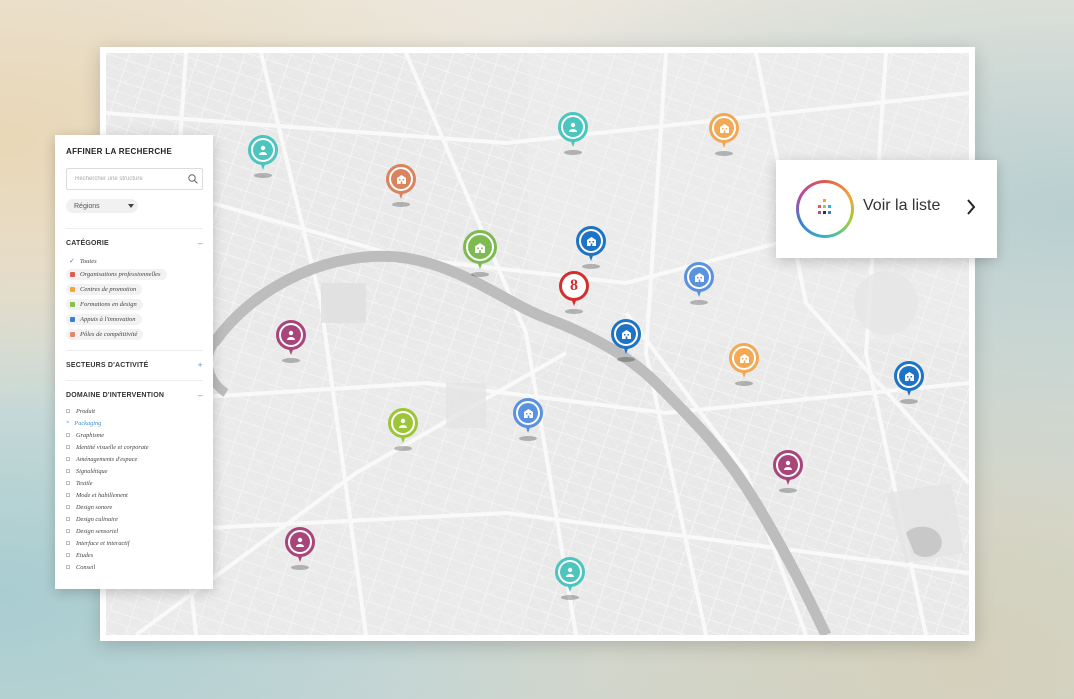  Describe the element at coordinates (108, 289) in the screenshot. I see `category-label: Centres de promotion` at that location.